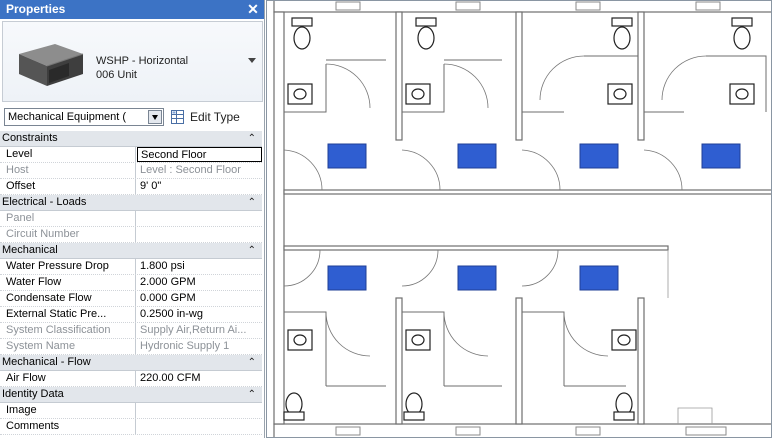  What do you see at coordinates (199, 266) in the screenshot?
I see `property-value: 1.800 psi` at bounding box center [199, 266].